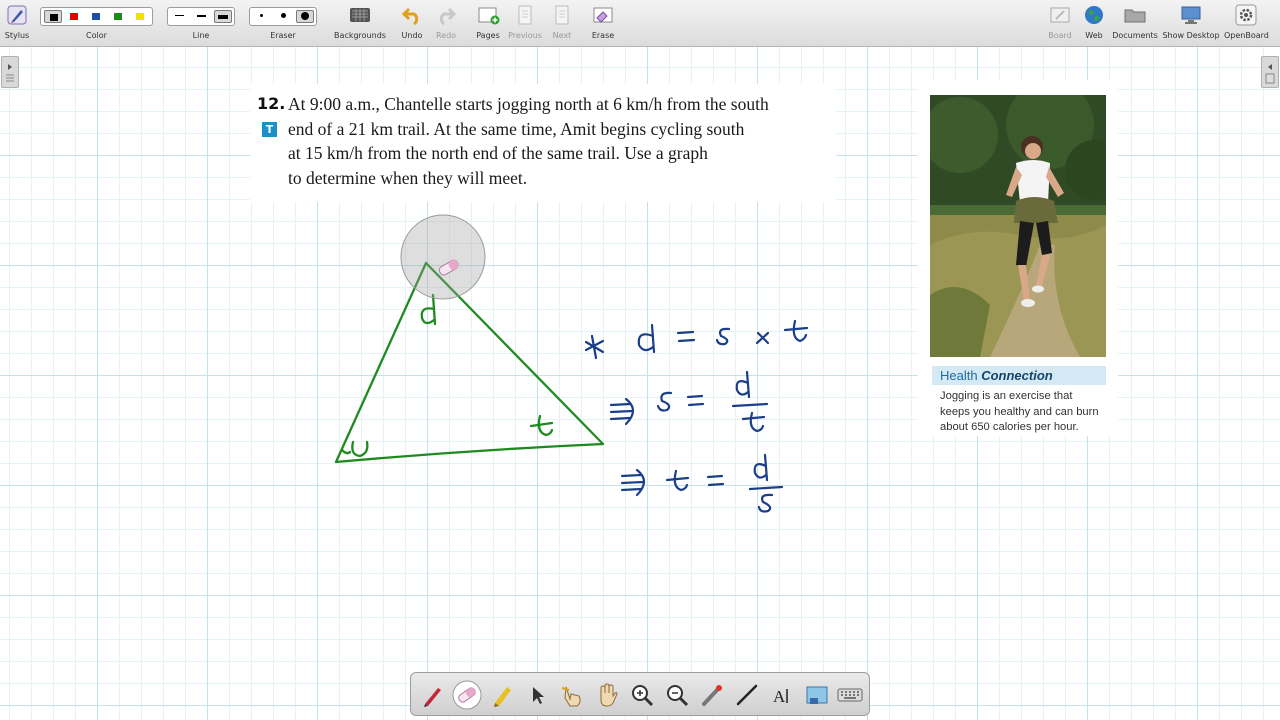 The height and width of the screenshot is (720, 1280). What do you see at coordinates (1191, 35) in the screenshot?
I see `show-desktop-label: Show Desktop` at bounding box center [1191, 35].